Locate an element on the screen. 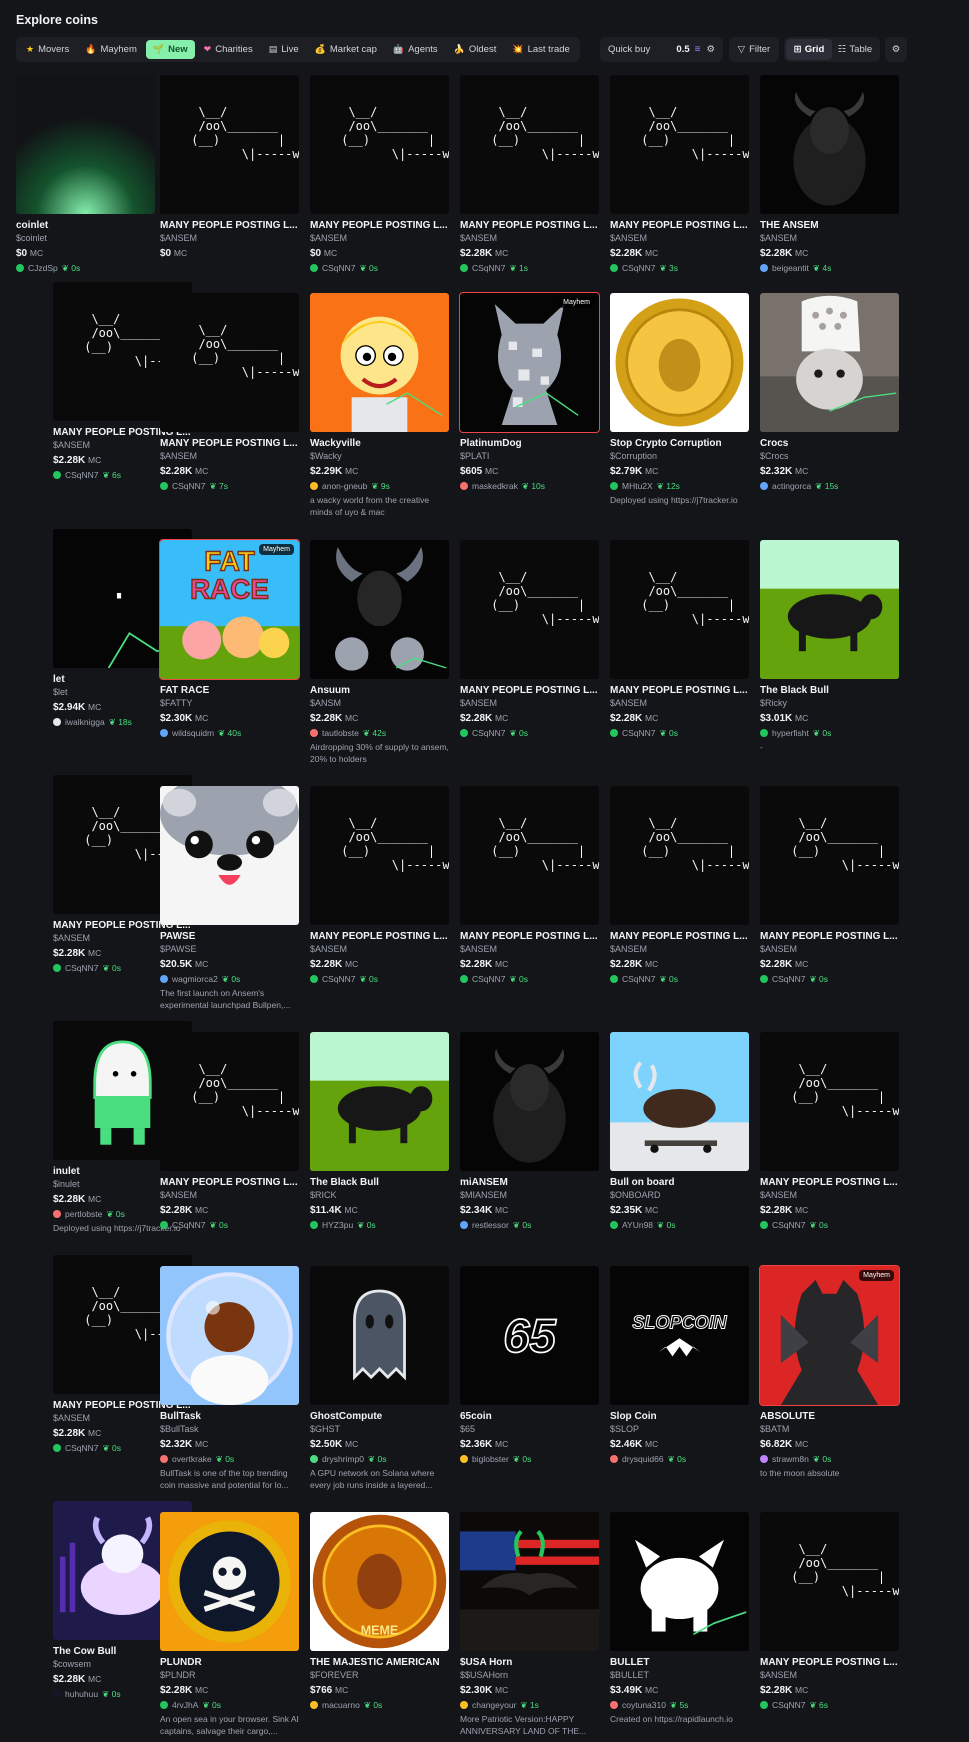 The image size is (969, 1742). filter-tab-live: ▤ Live is located at coordinates (284, 49).